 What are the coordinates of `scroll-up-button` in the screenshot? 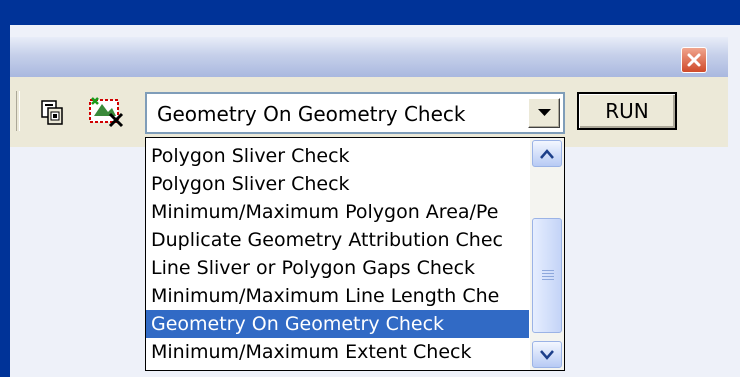 It's located at (547, 153).